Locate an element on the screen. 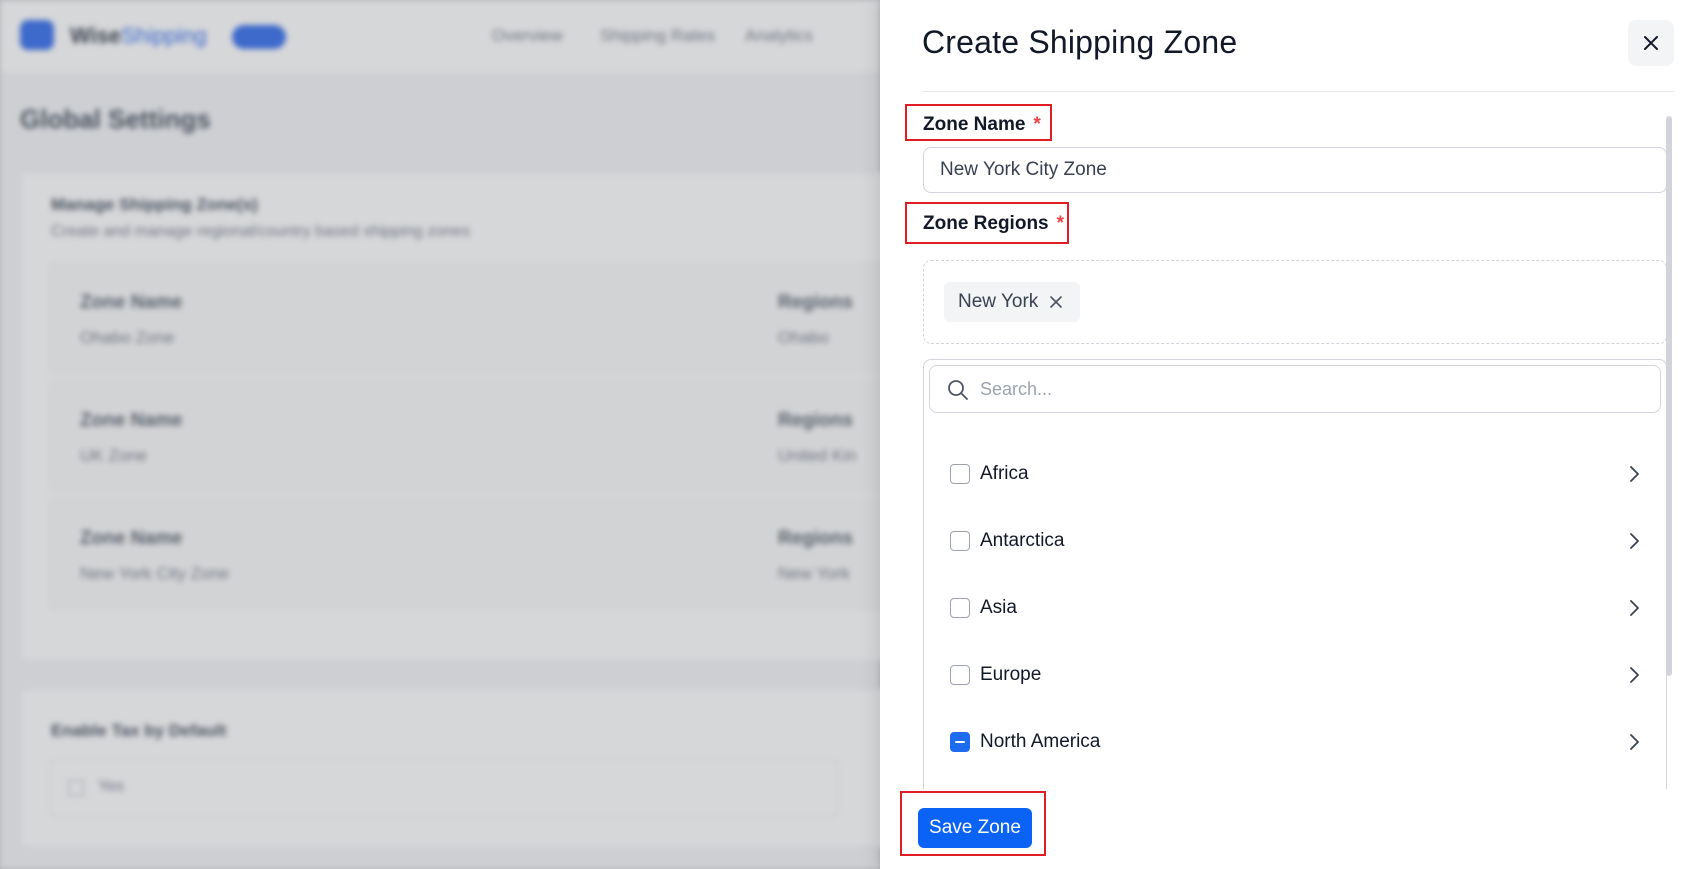 This screenshot has width=1688, height=869. region-item-europe: Europe is located at coordinates (1295, 675).